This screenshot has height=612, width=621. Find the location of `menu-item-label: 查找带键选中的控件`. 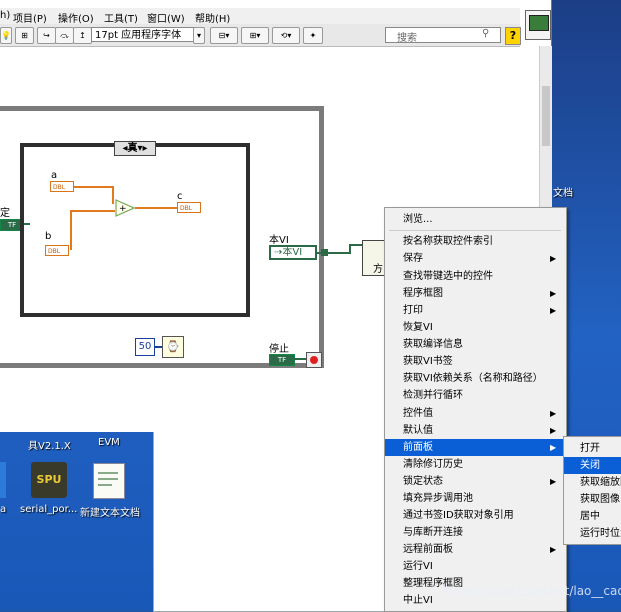

menu-item-label: 查找带键选中的控件 is located at coordinates (448, 276).